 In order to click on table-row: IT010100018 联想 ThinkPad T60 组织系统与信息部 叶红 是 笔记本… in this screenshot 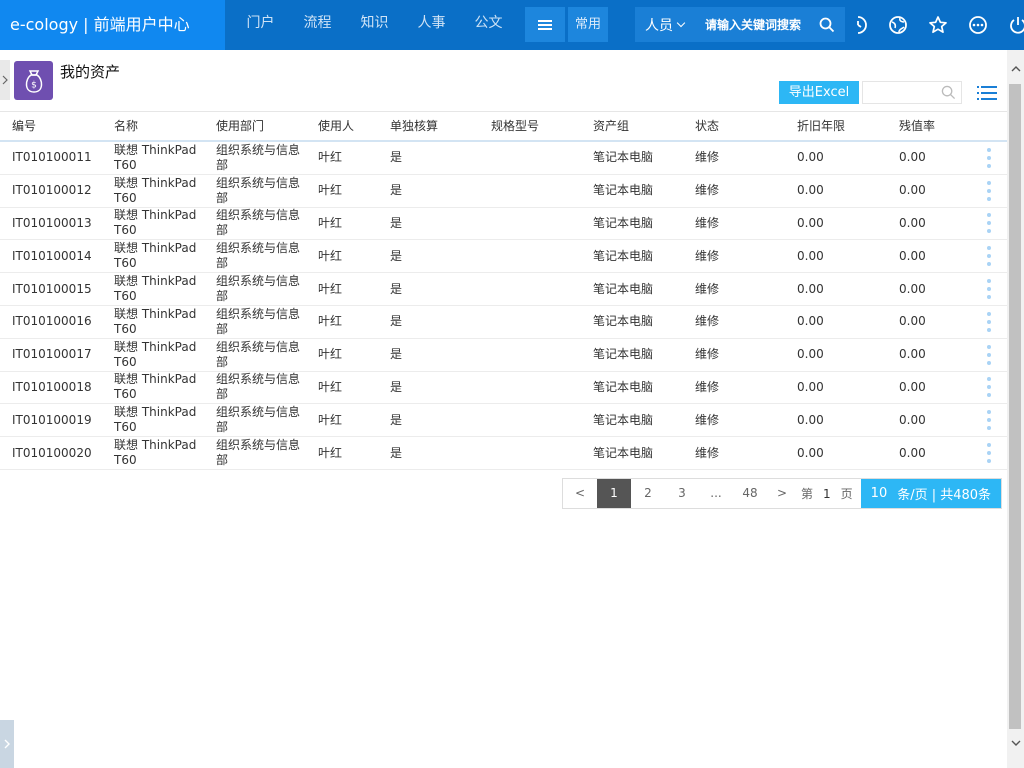, I will do `click(503, 388)`.